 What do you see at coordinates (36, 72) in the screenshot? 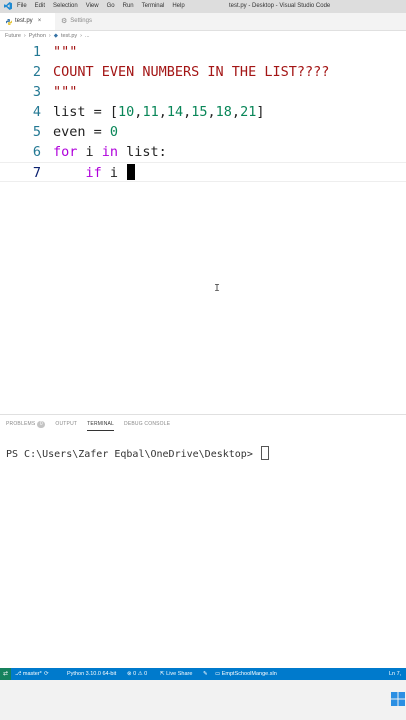
I see `line-number: 2` at bounding box center [36, 72].